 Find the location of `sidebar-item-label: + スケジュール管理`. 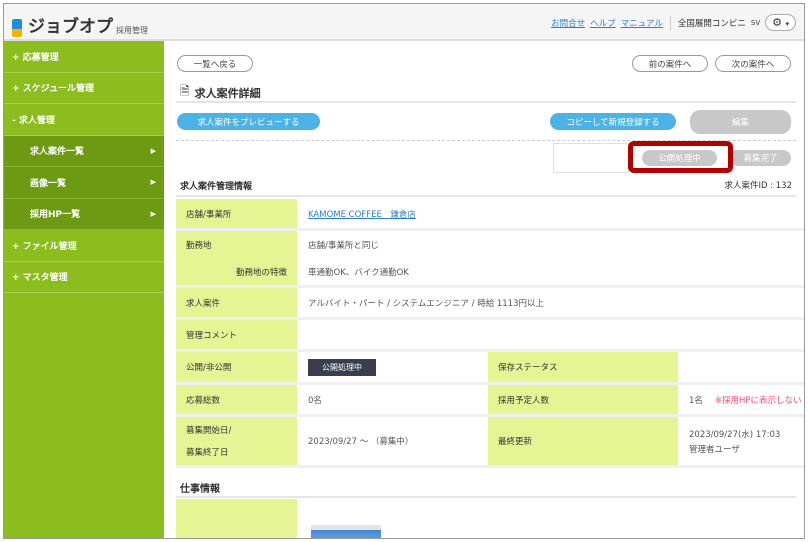

sidebar-item-label: + スケジュール管理 is located at coordinates (53, 89).